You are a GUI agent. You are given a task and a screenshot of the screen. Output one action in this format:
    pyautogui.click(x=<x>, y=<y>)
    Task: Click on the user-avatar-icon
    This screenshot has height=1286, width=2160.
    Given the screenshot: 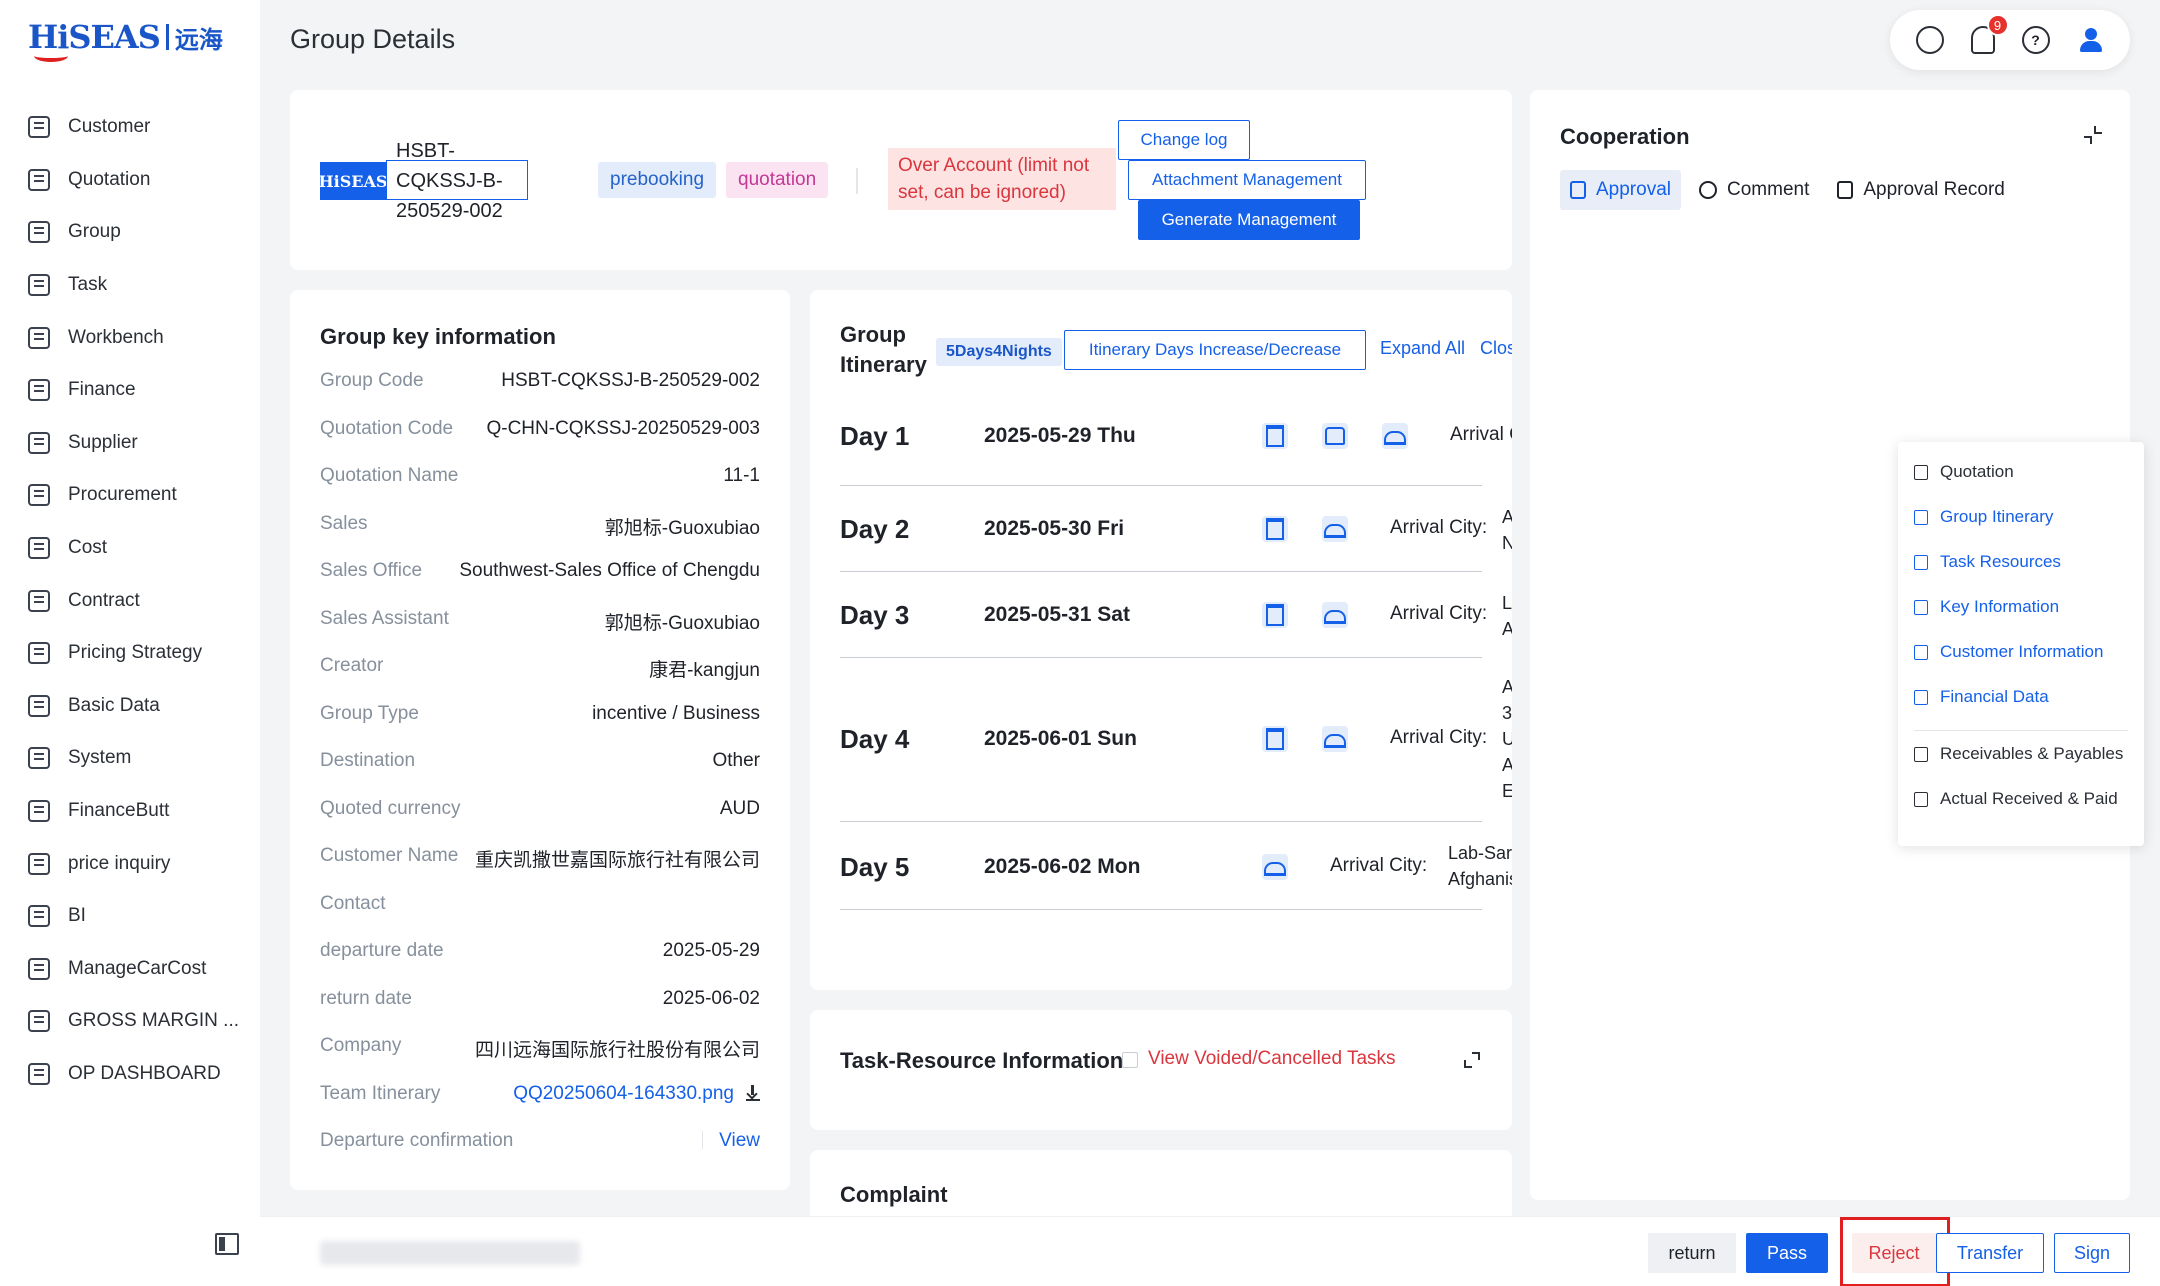 What is the action you would take?
    pyautogui.click(x=2090, y=40)
    